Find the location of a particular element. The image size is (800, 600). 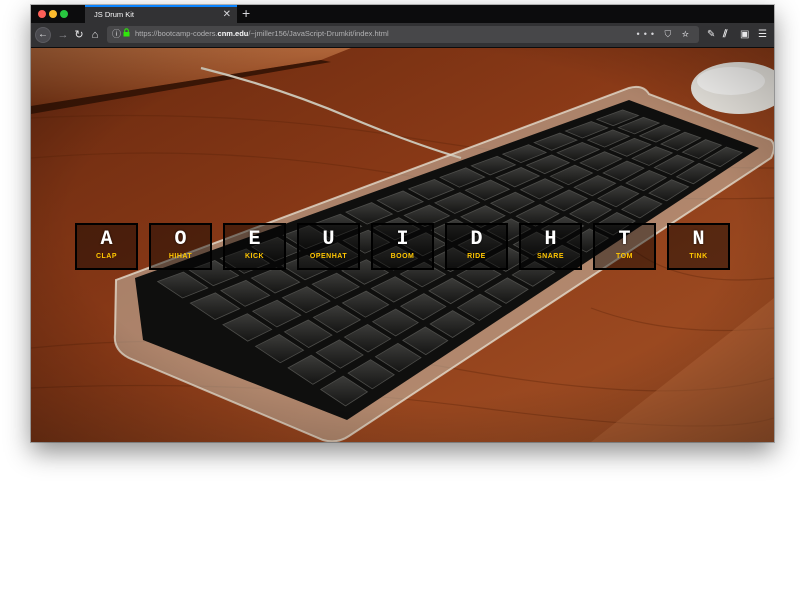

drum-key-i-boom: I BOOM is located at coordinates (402, 246).